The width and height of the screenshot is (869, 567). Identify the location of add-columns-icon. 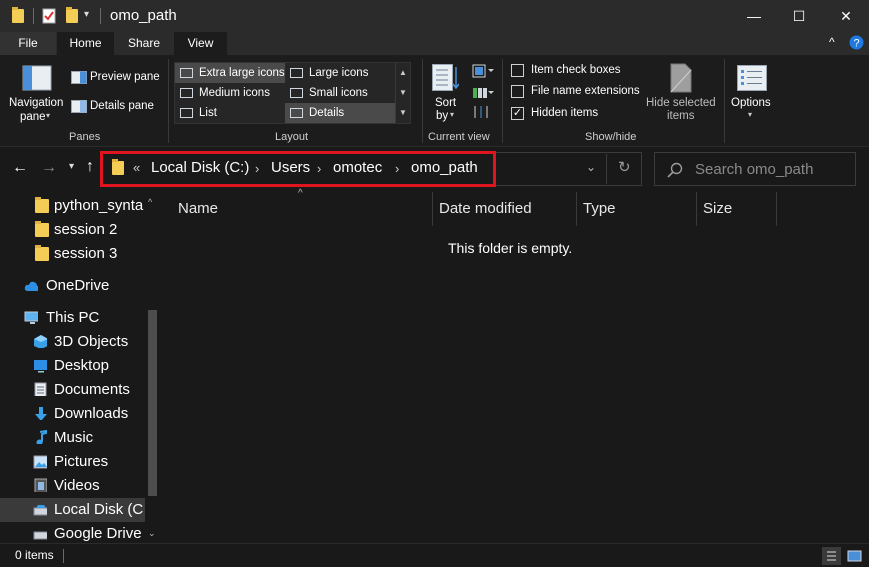
(483, 93).